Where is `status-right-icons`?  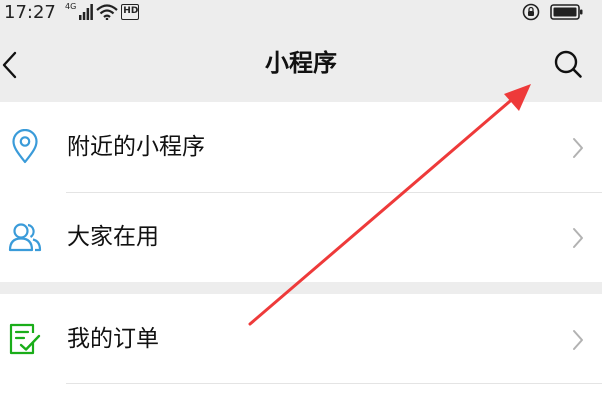
status-right-icons is located at coordinates (553, 12).